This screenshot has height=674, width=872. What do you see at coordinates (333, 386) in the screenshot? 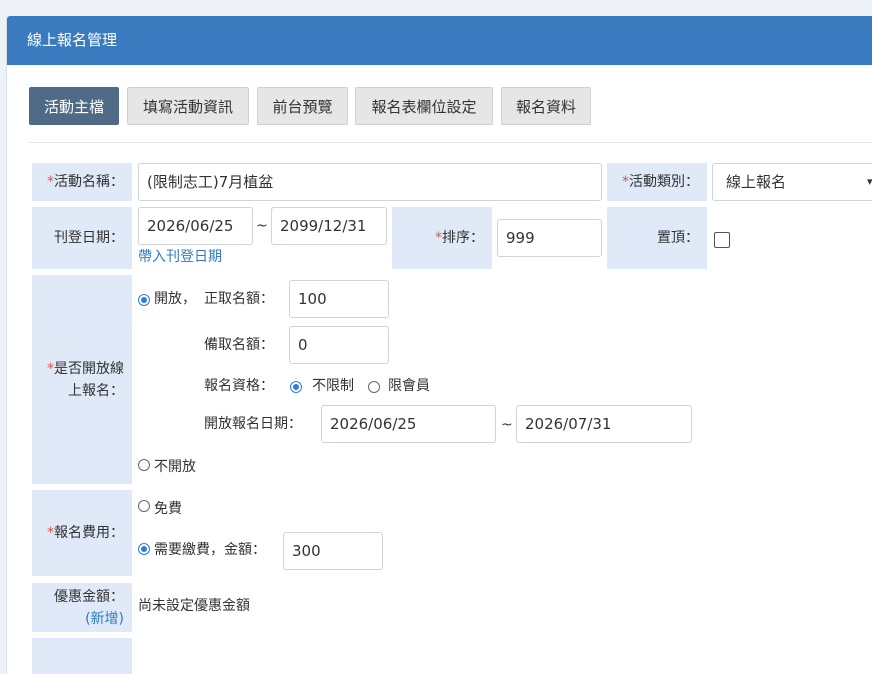
I see `eligibility-unlimited-label: 不限制` at bounding box center [333, 386].